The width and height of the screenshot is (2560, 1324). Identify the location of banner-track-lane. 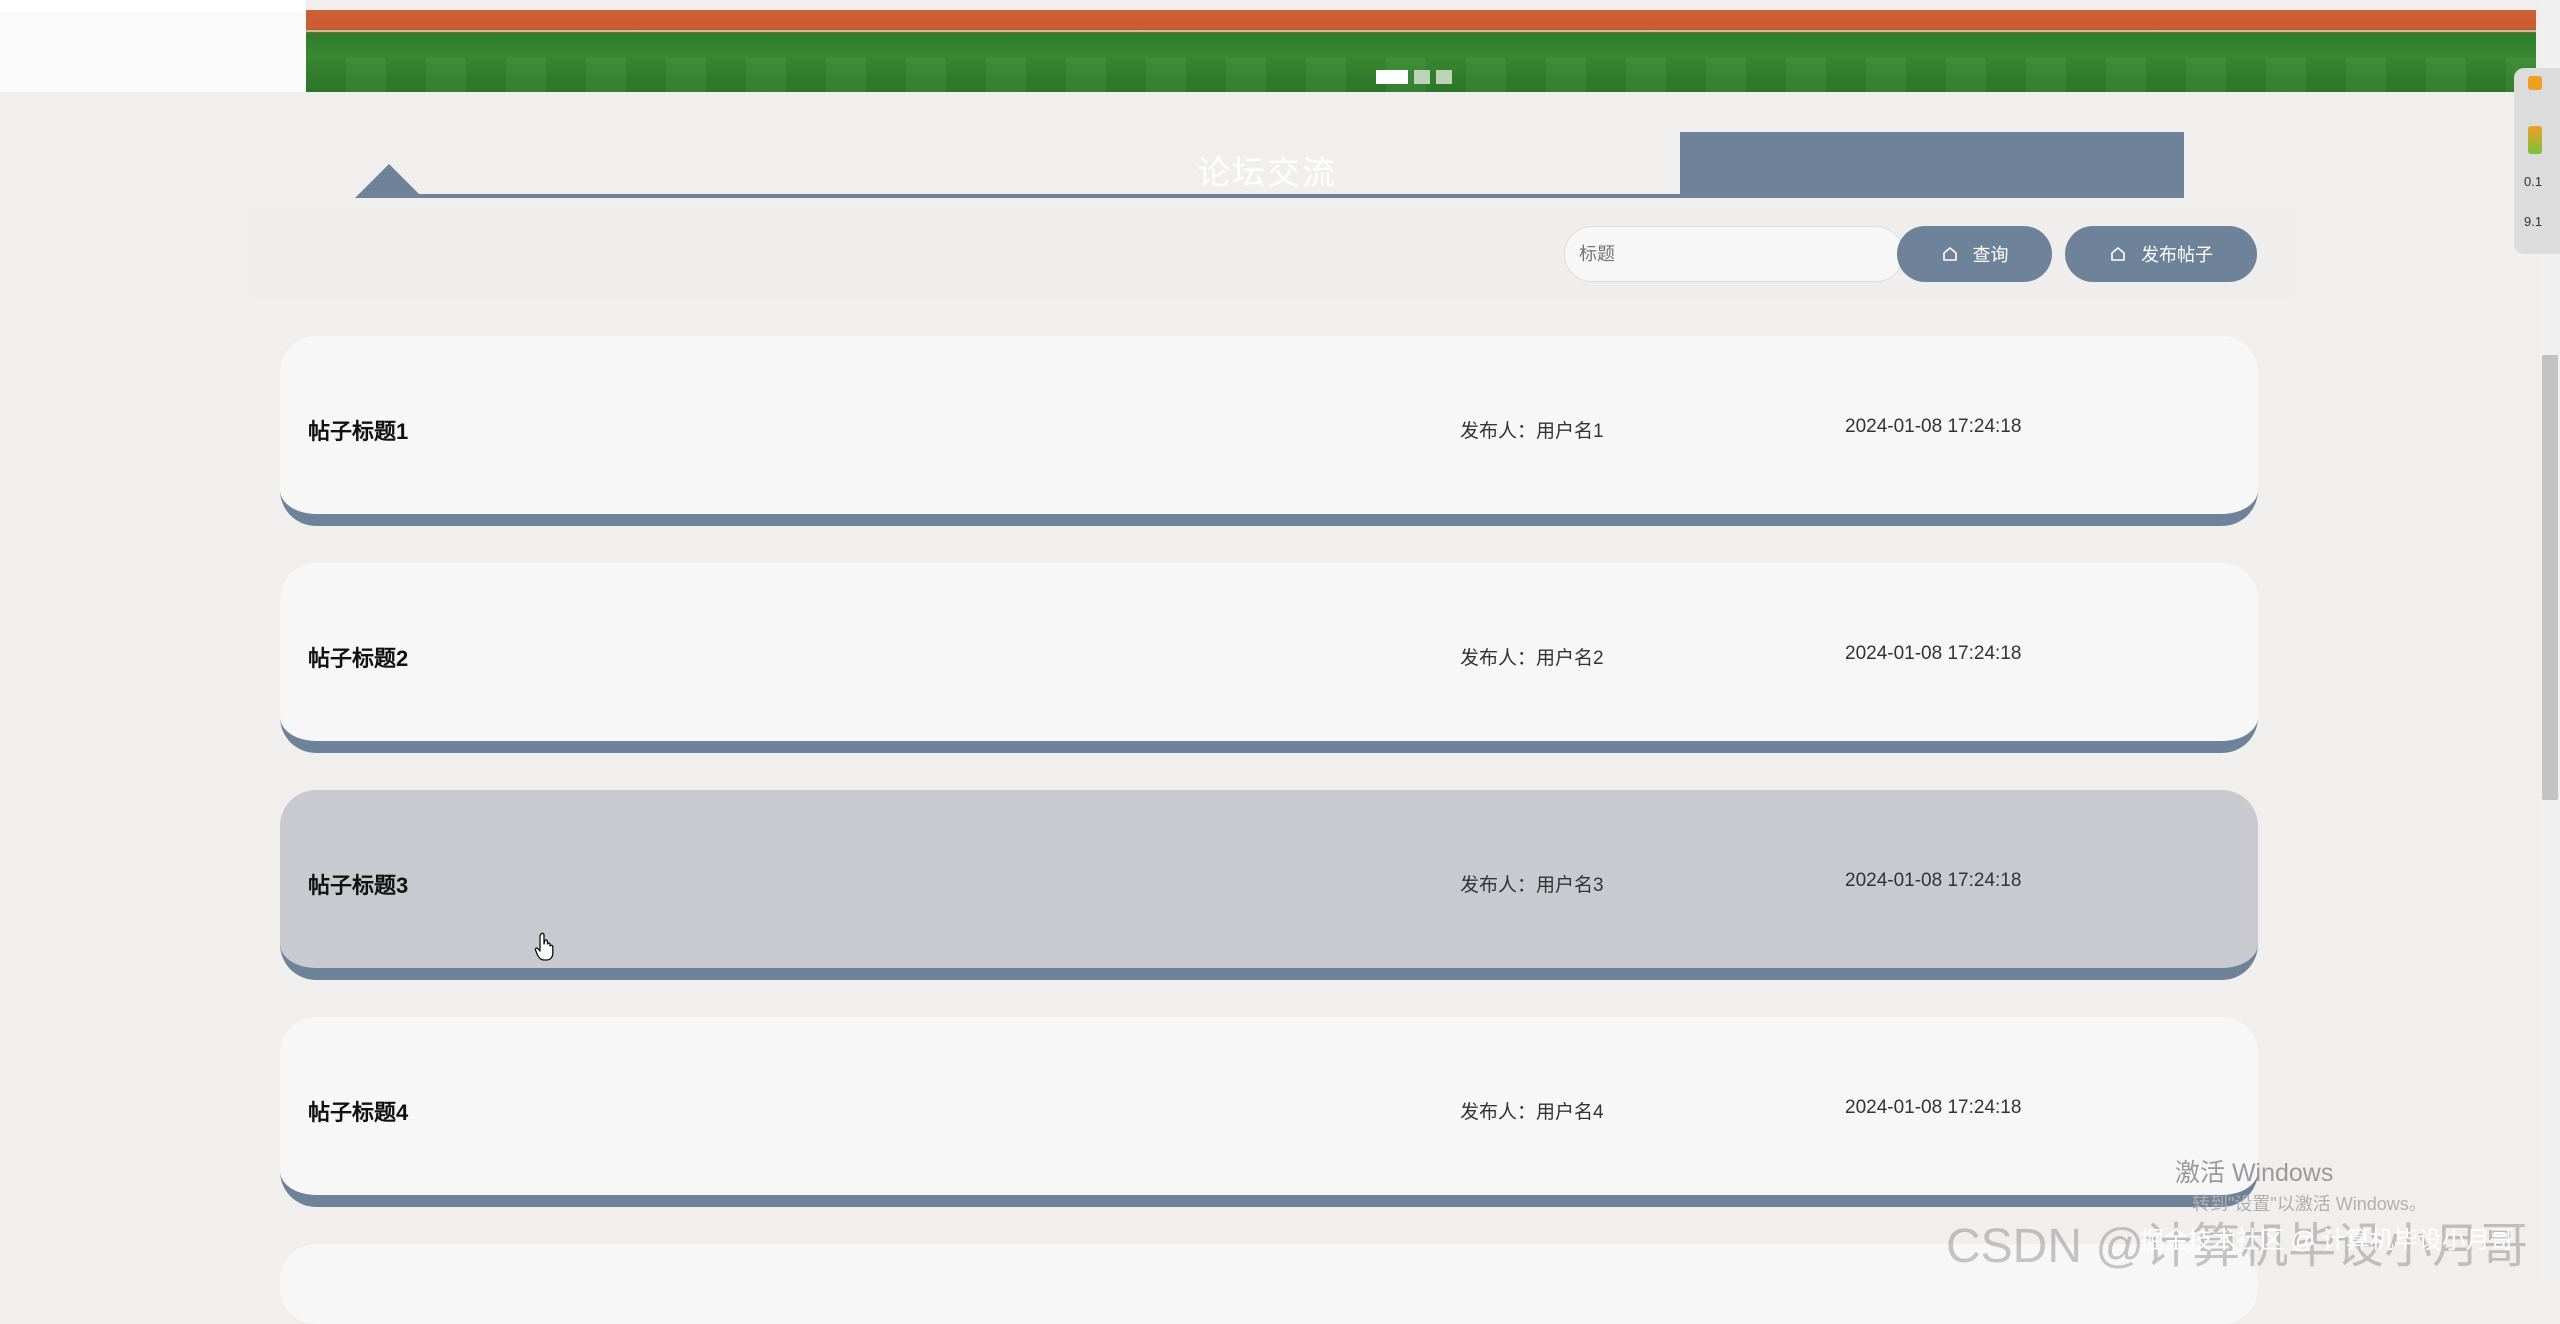
(1421, 31).